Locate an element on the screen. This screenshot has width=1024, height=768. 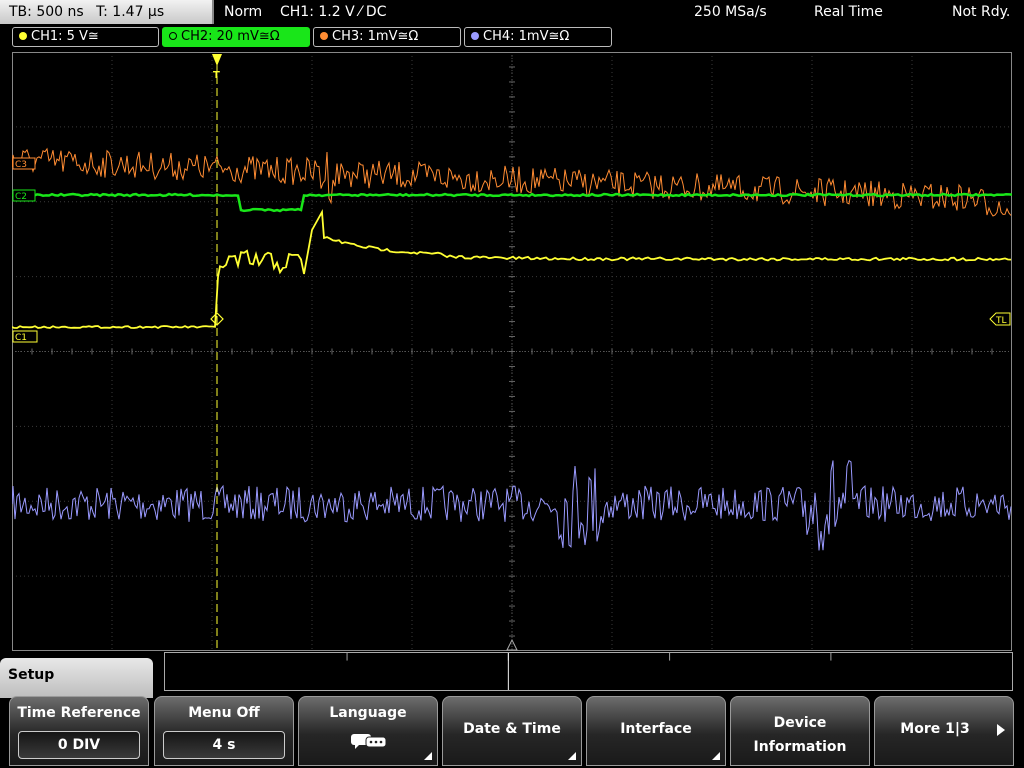
sample-rate: 250 MSa/s is located at coordinates (730, 12).